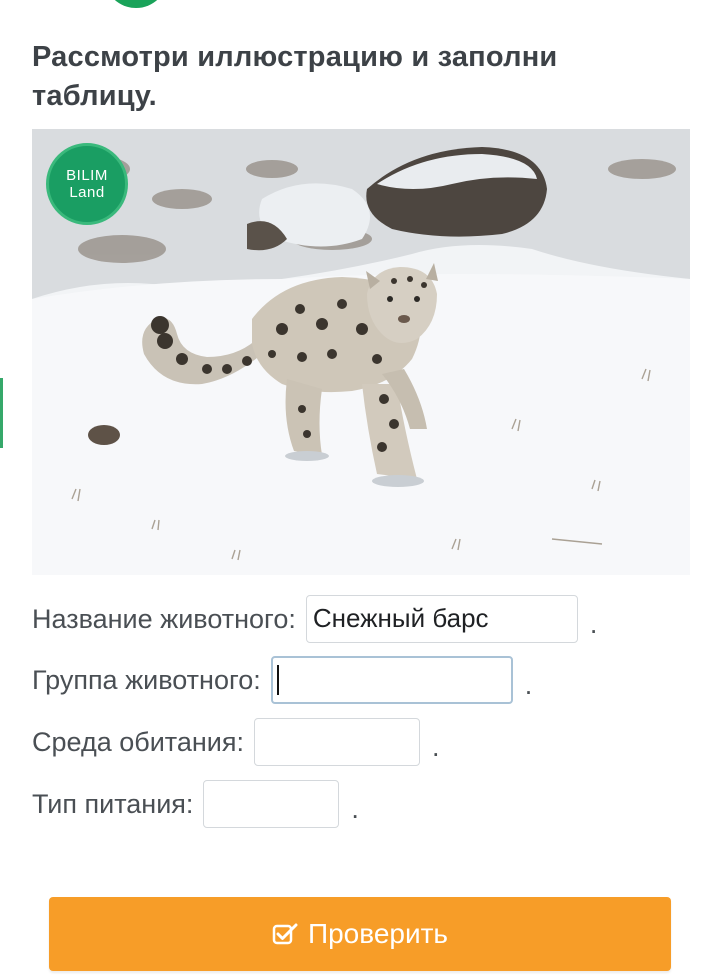 Image resolution: width=720 pixels, height=980 pixels. What do you see at coordinates (87, 192) in the screenshot?
I see `logo-text-land: Land` at bounding box center [87, 192].